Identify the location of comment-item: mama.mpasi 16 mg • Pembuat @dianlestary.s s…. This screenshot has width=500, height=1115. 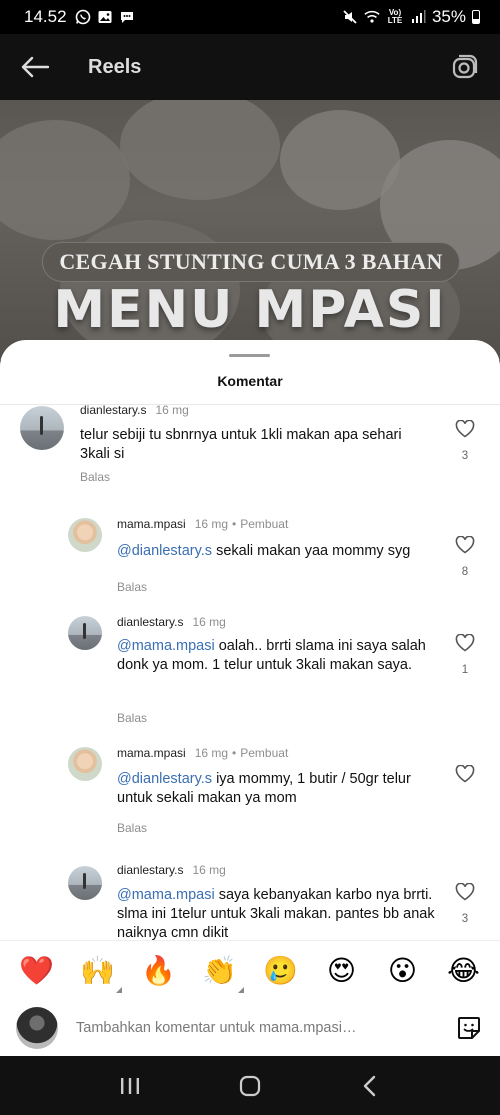
(250, 565).